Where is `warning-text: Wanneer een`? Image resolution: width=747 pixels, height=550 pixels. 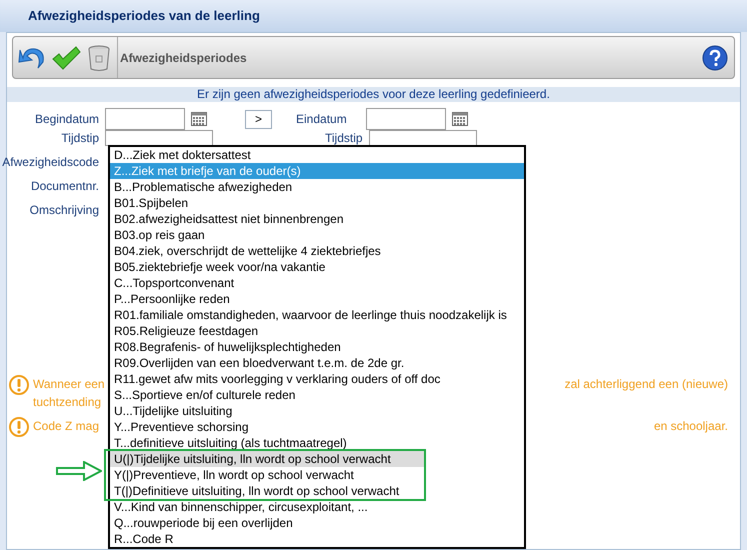 warning-text: Wanneer een is located at coordinates (69, 384).